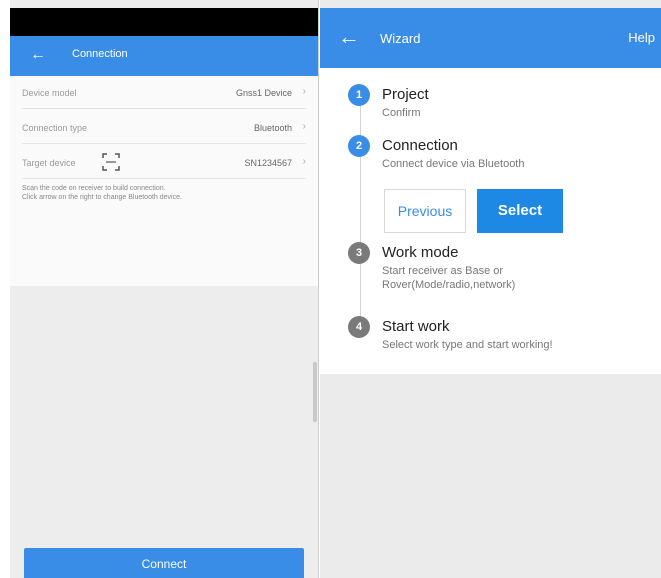 The height and width of the screenshot is (578, 661). Describe the element at coordinates (164, 93) in the screenshot. I see `device-model-row: Device model Gnss1 Device ›` at that location.